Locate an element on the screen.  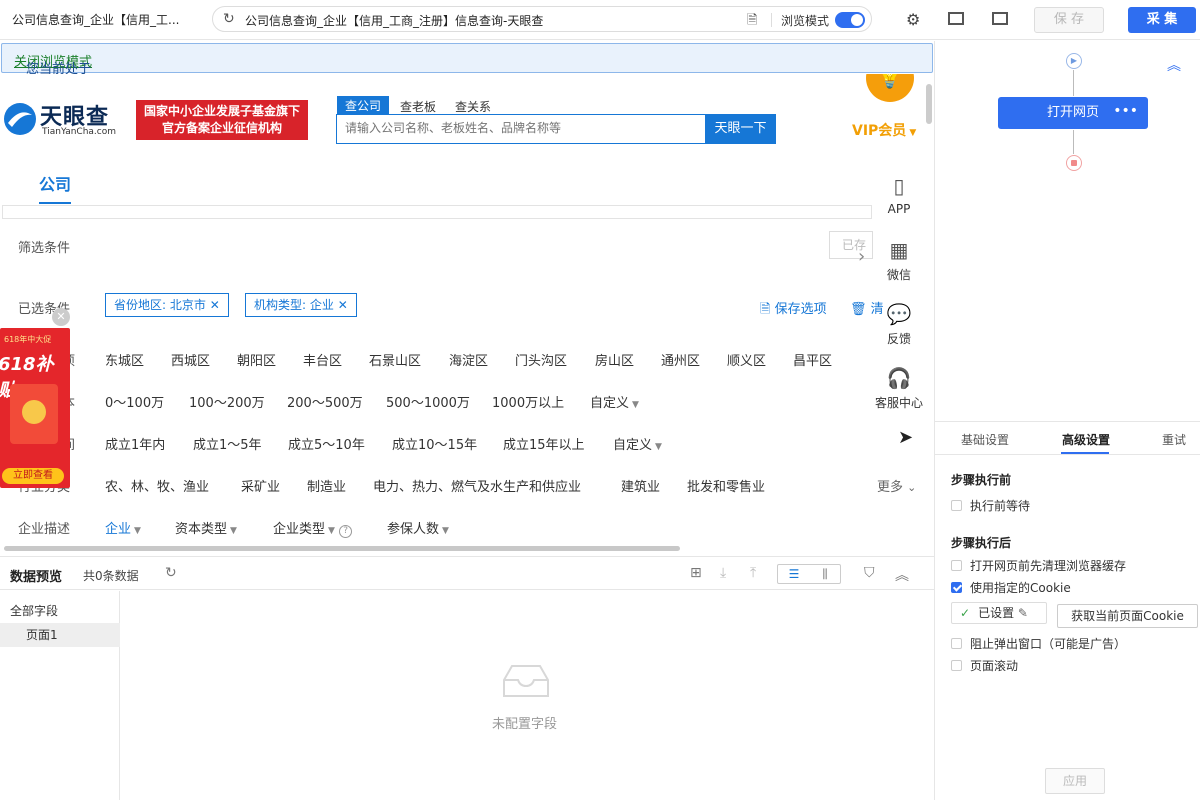
years-option: 成立10～15年 is located at coordinates (434, 443).